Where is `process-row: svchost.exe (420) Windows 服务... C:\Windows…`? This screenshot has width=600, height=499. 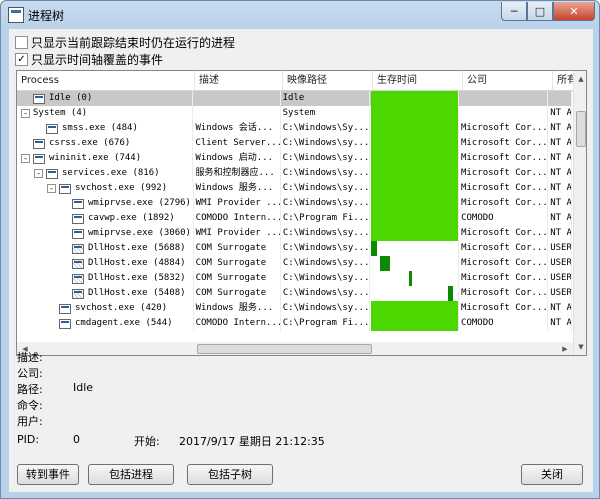 process-row: svchost.exe (420) Windows 服务... C:\Windows… is located at coordinates (294, 308).